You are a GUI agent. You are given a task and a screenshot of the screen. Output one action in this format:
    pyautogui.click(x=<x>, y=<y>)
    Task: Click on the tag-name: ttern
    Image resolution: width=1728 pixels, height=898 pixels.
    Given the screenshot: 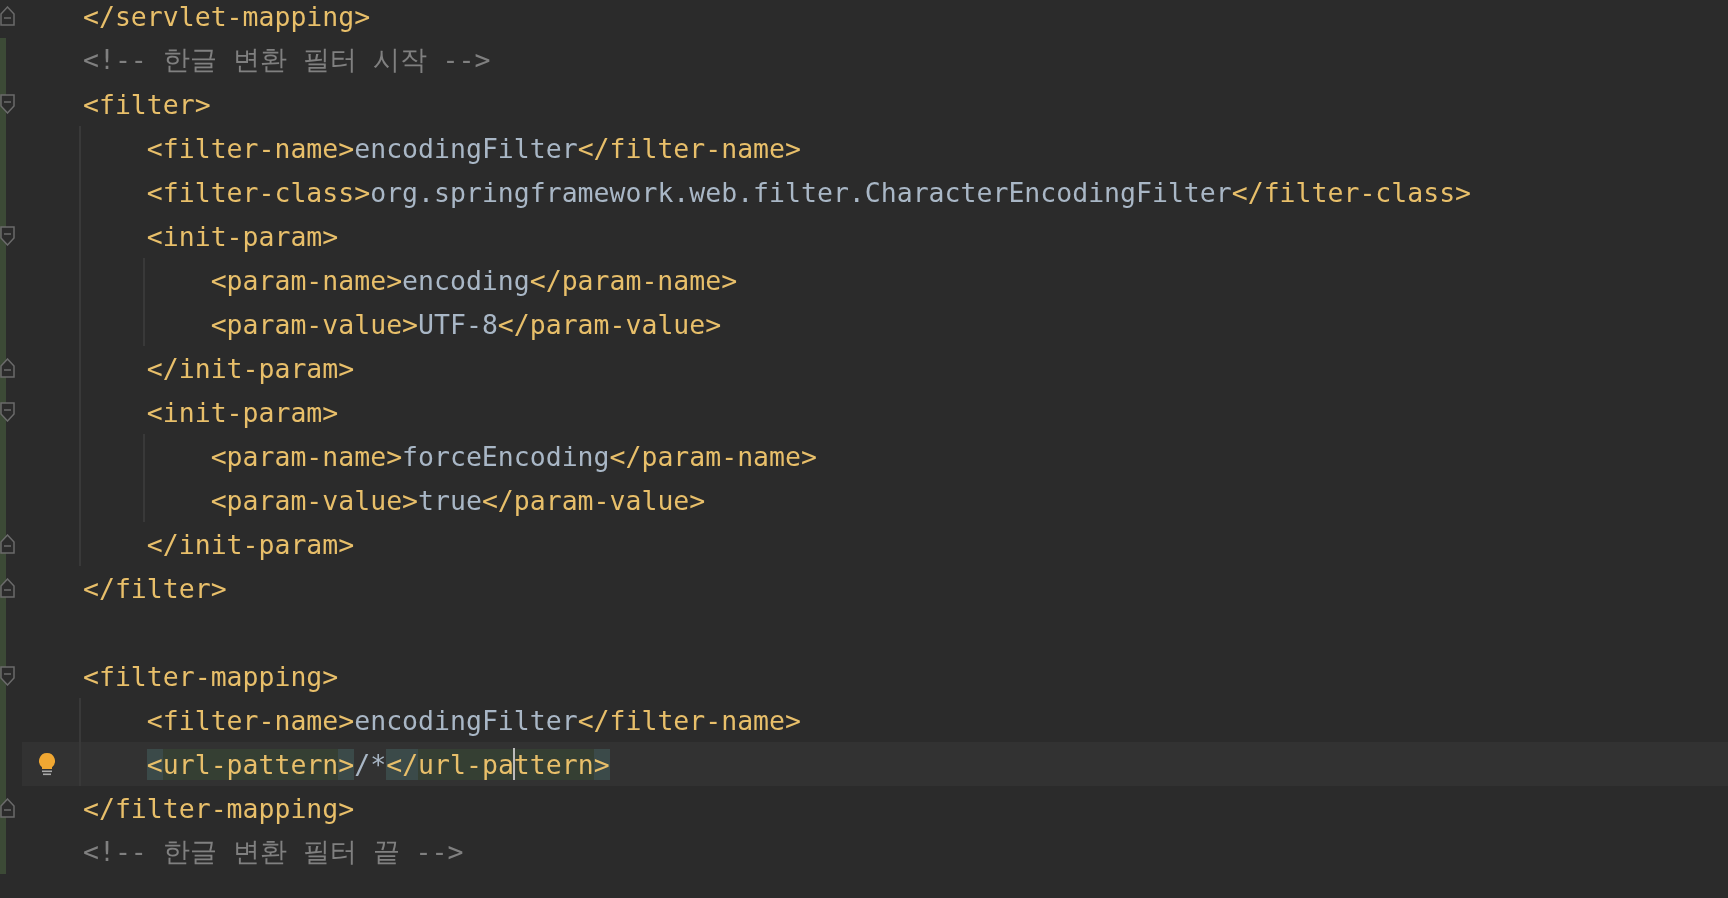 What is the action you would take?
    pyautogui.click(x=553, y=764)
    